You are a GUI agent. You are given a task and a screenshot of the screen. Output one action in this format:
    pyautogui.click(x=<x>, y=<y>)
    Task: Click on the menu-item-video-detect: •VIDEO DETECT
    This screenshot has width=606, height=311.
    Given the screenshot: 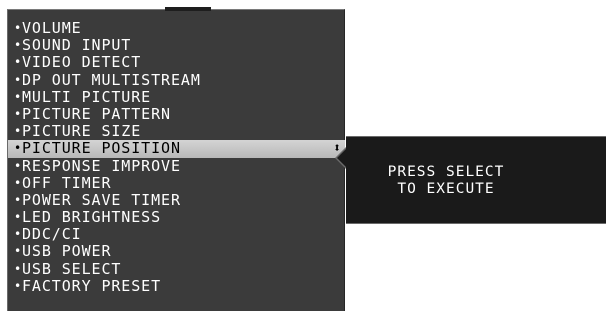 What is the action you would take?
    pyautogui.click(x=176, y=62)
    